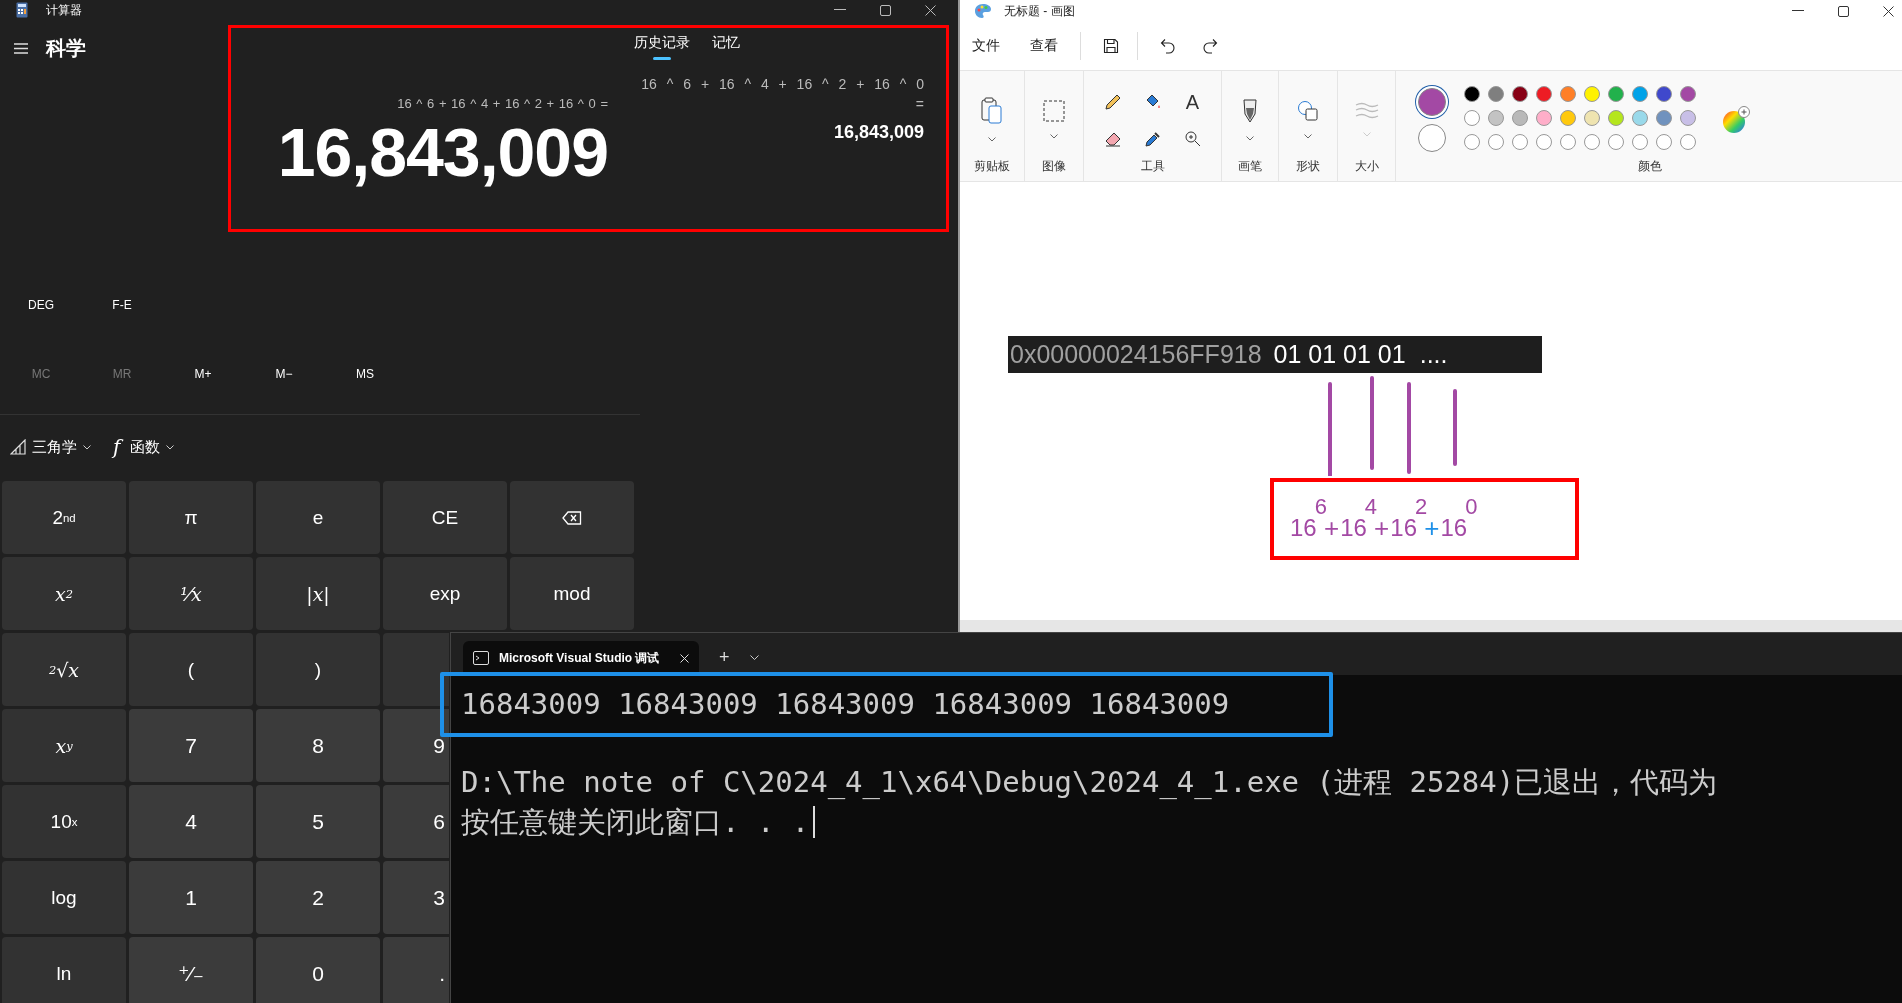 This screenshot has height=1003, width=1902. I want to click on pencil-icon, so click(1112, 101).